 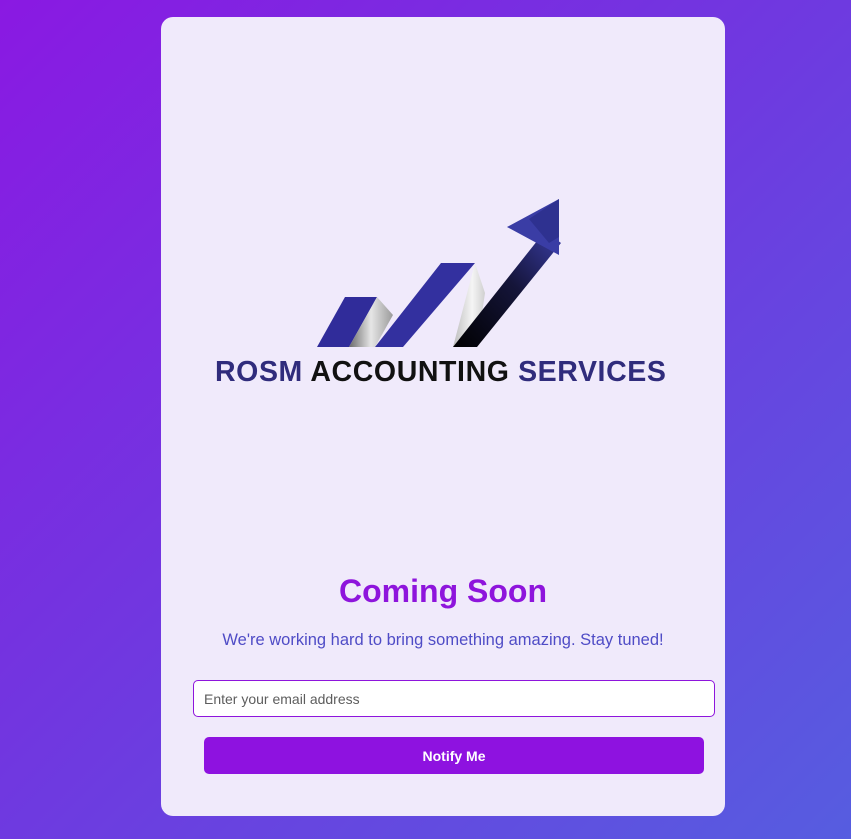 I want to click on logo-wordmark: ROSM ACCOUNTING SERVICES, so click(x=450, y=372).